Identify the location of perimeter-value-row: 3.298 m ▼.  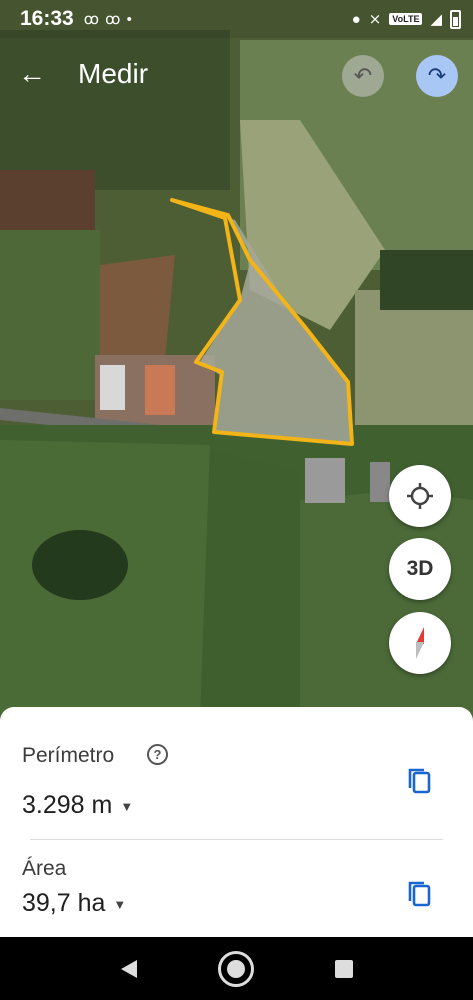
(77, 805).